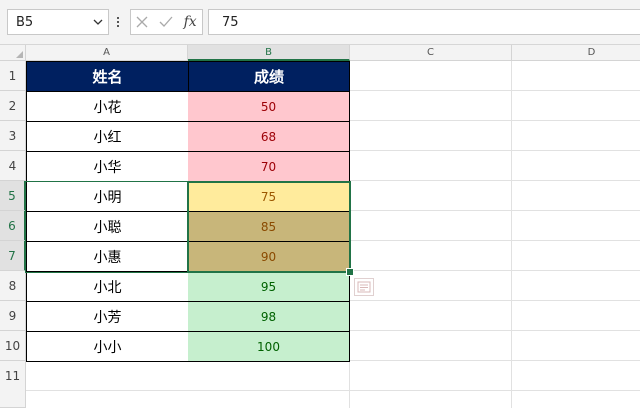 The image size is (640, 408). What do you see at coordinates (13, 53) in the screenshot?
I see `select-all-button` at bounding box center [13, 53].